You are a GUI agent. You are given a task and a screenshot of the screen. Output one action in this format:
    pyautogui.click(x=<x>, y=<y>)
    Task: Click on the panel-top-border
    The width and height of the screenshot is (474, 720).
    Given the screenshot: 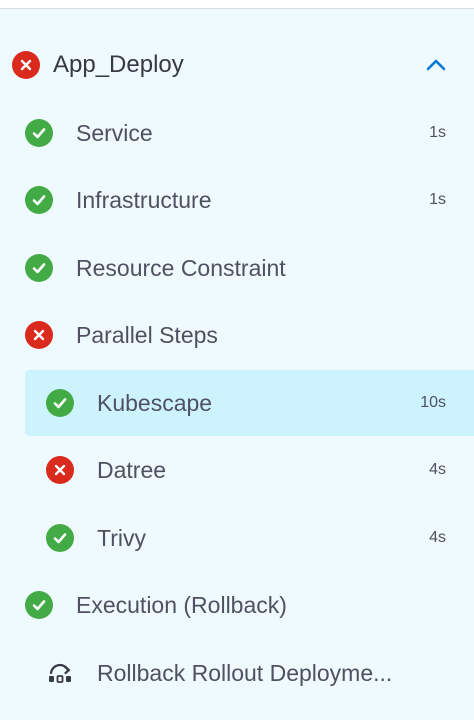 What is the action you would take?
    pyautogui.click(x=237, y=4)
    